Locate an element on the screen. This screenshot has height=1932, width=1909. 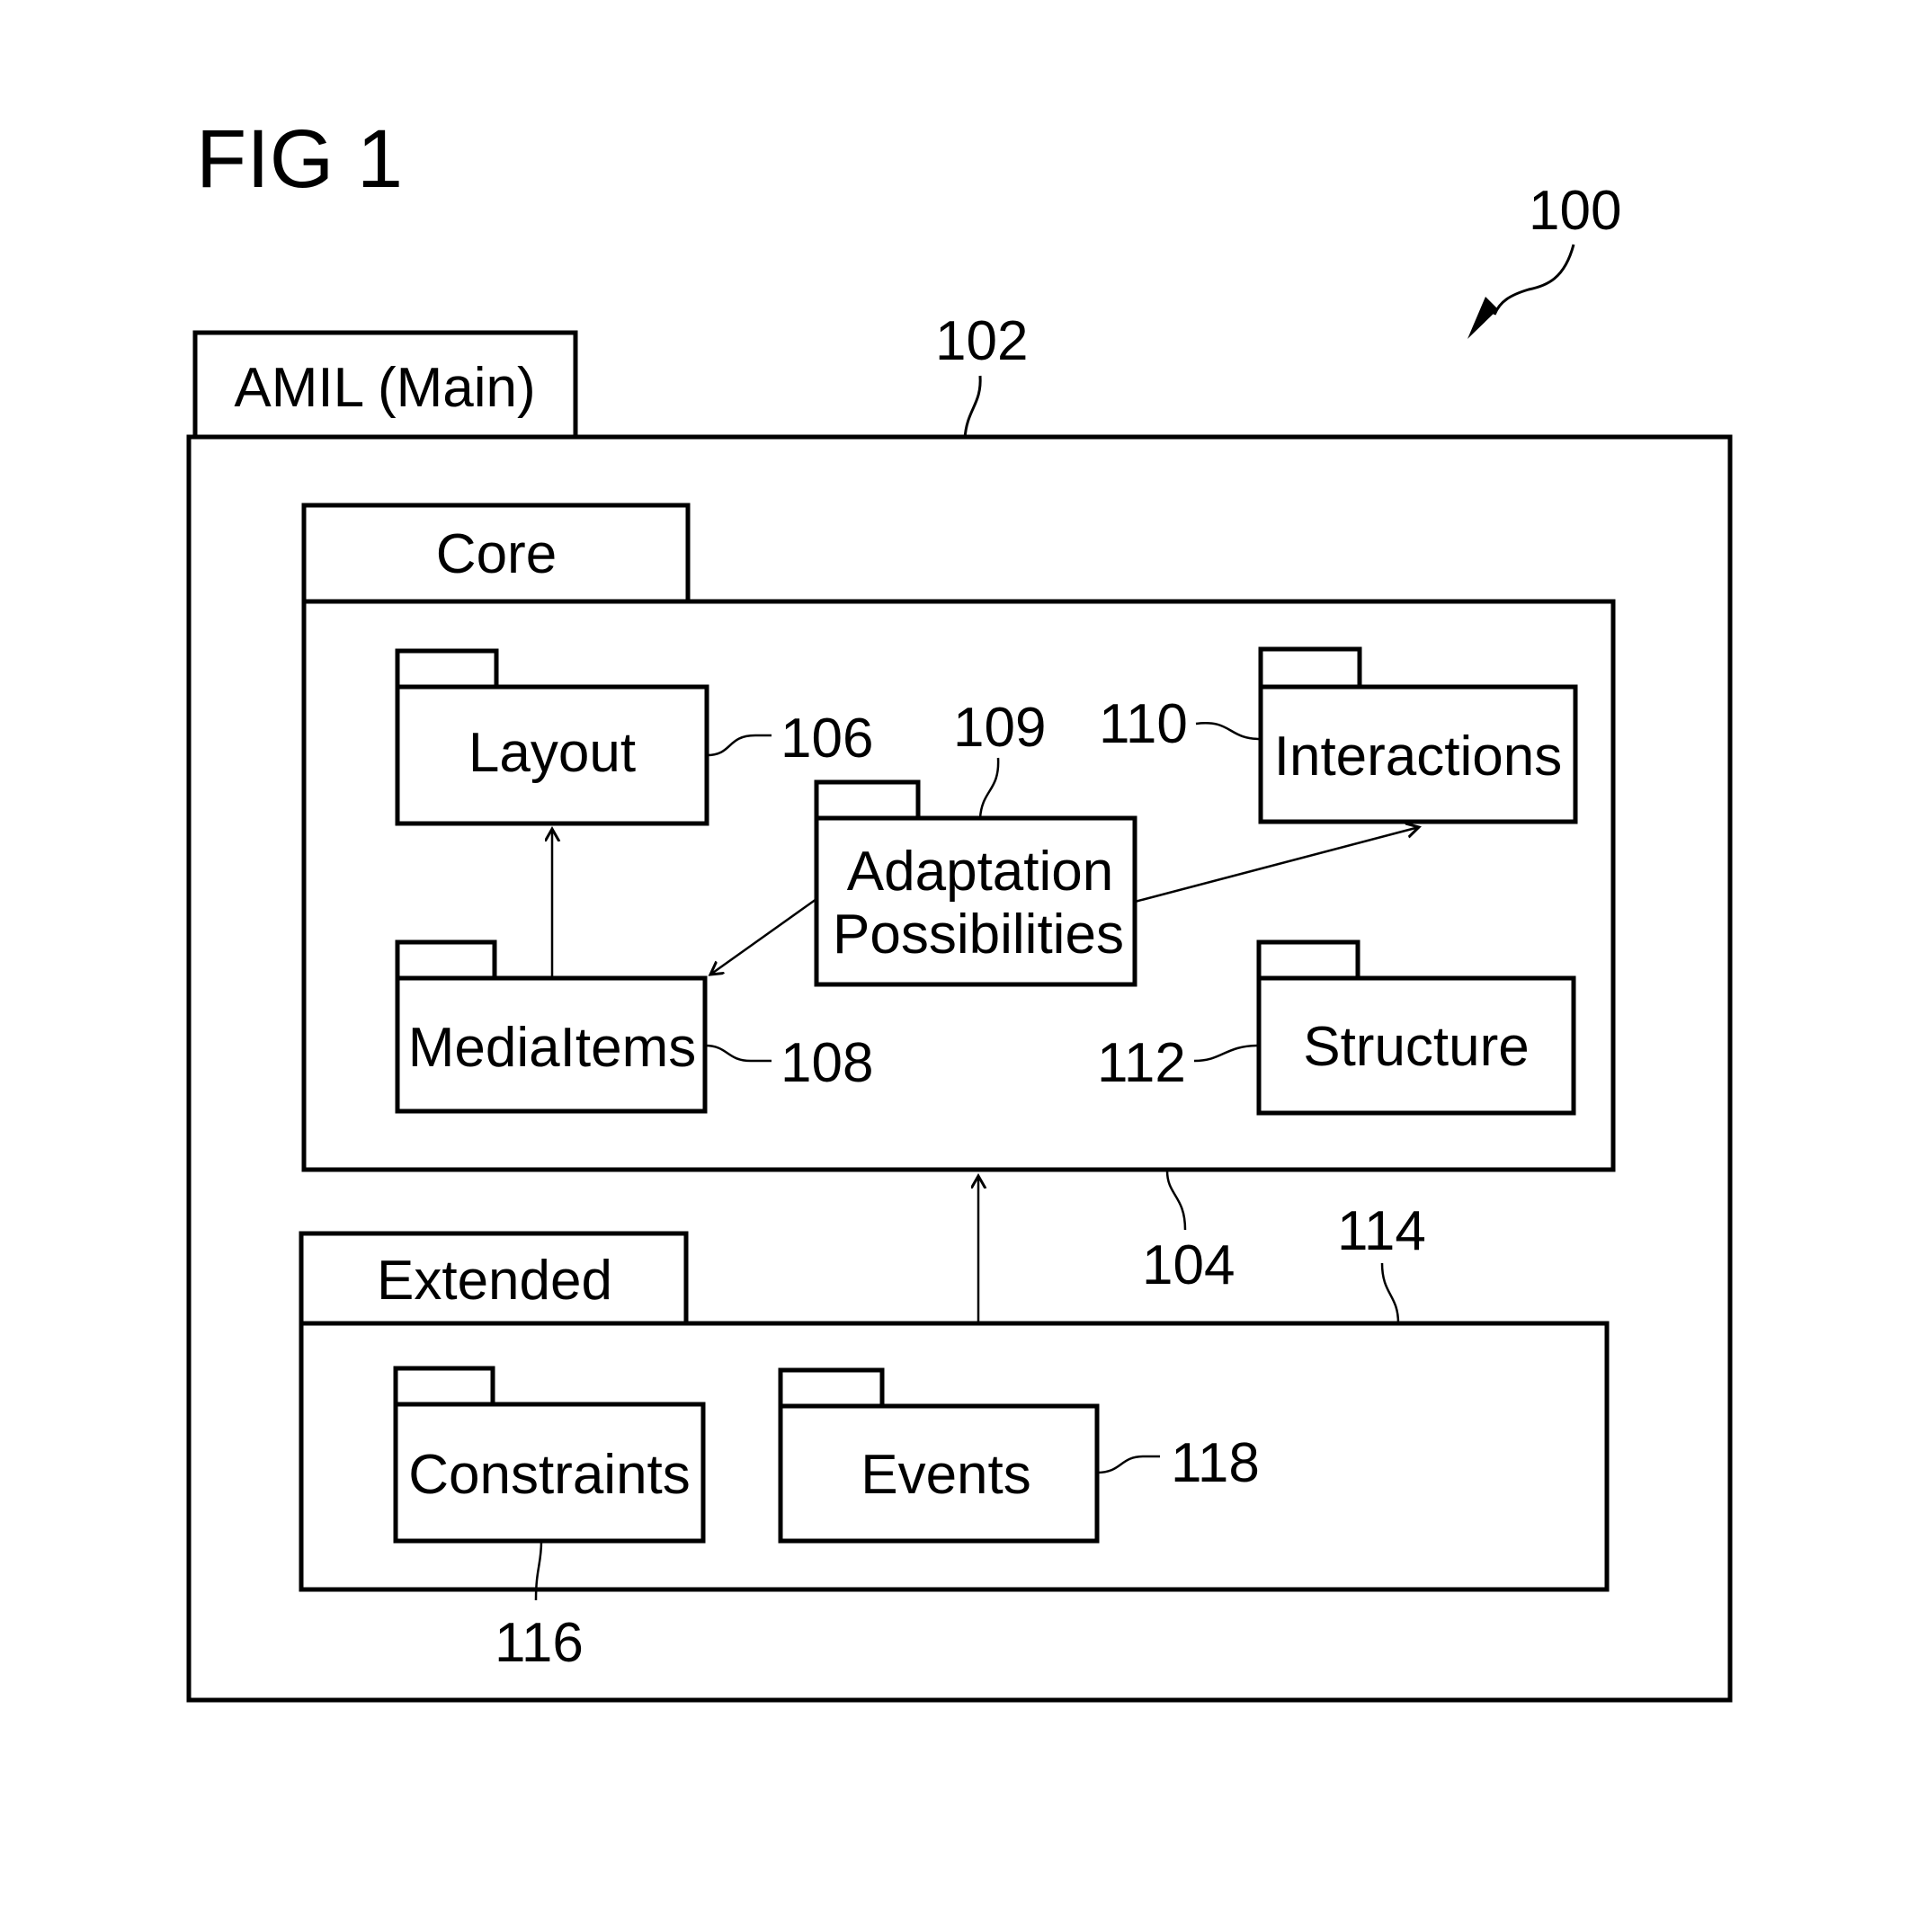
amil-label: AMIL (Main) is located at coordinates (384, 388).